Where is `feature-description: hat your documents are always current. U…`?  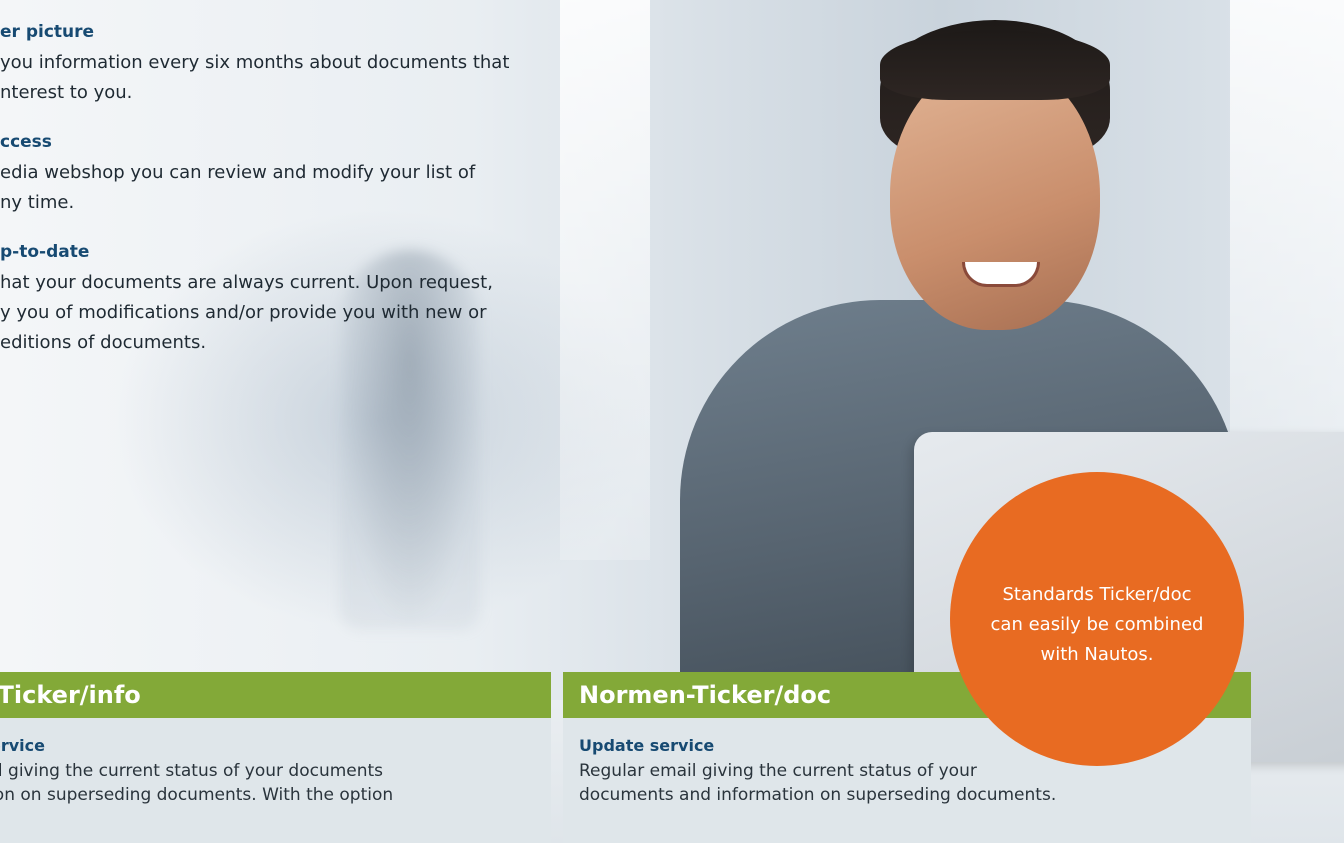 feature-description: hat your documents are always current. U… is located at coordinates (246, 312).